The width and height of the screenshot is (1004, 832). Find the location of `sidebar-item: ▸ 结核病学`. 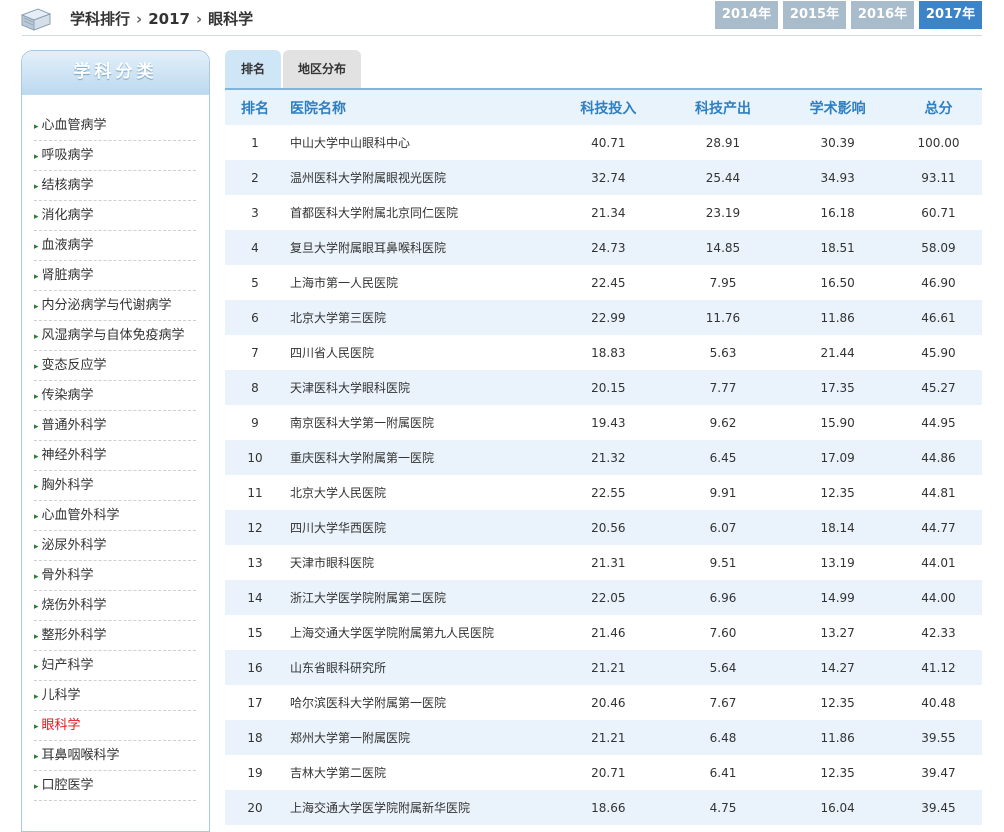

sidebar-item: ▸ 结核病学 is located at coordinates (115, 186).